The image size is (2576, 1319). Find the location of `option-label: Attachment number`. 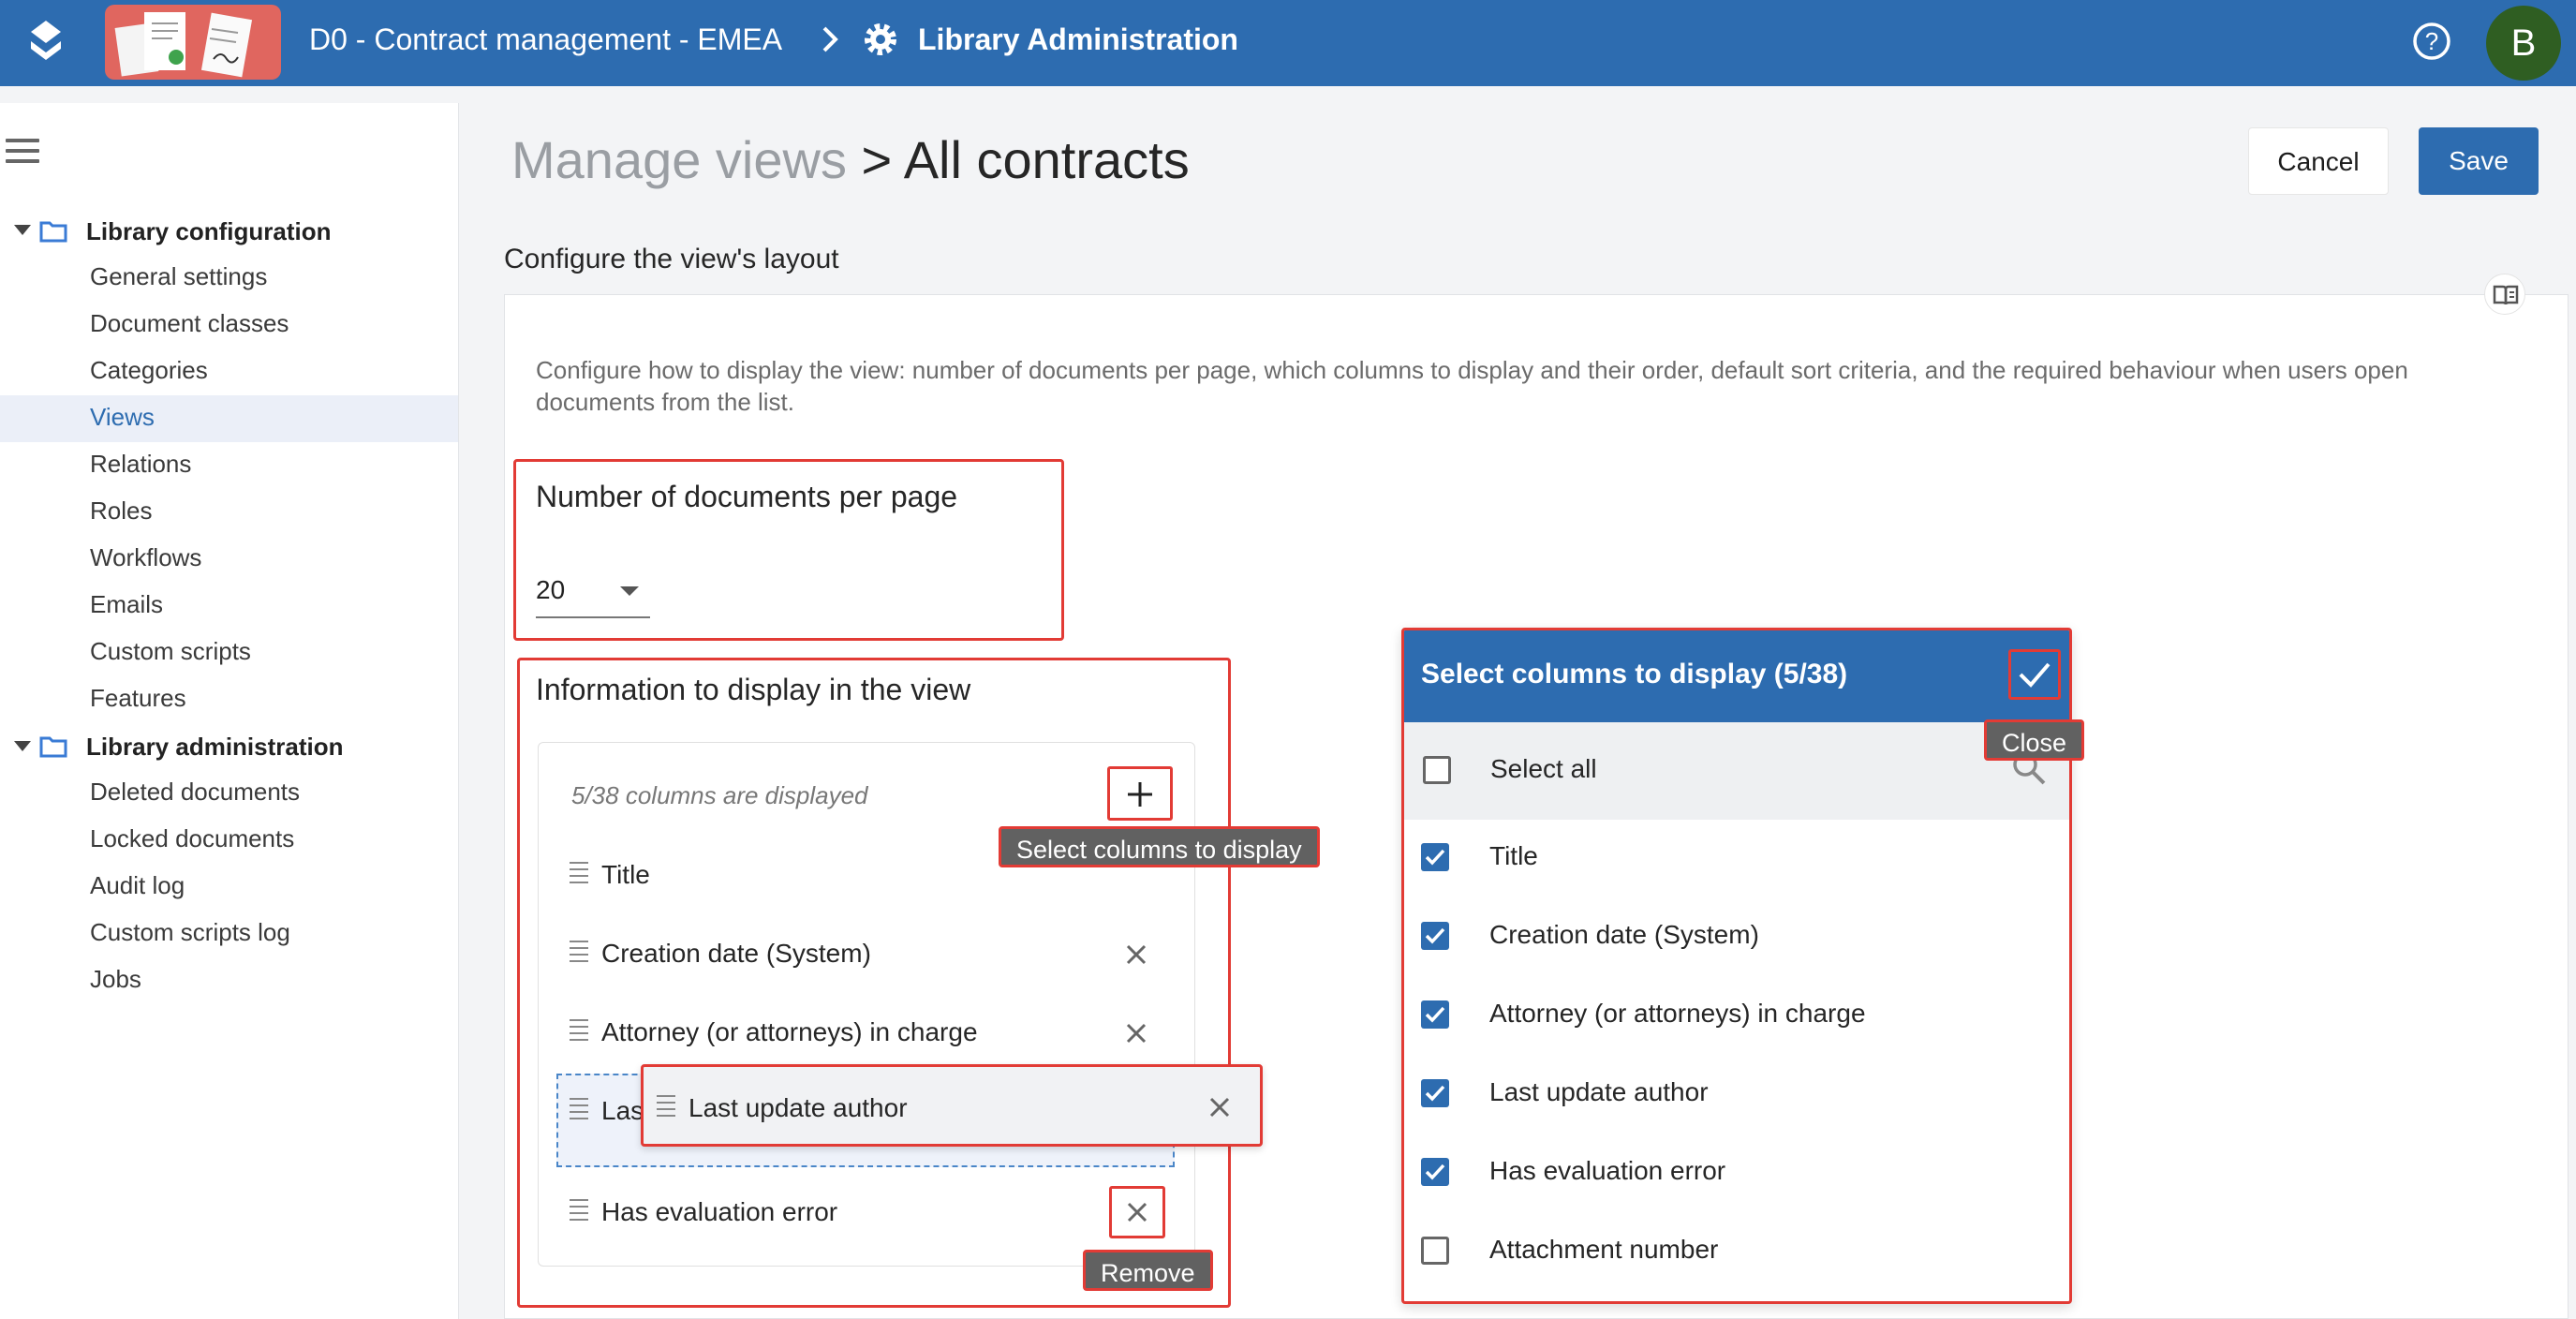

option-label: Attachment number is located at coordinates (1603, 1250).